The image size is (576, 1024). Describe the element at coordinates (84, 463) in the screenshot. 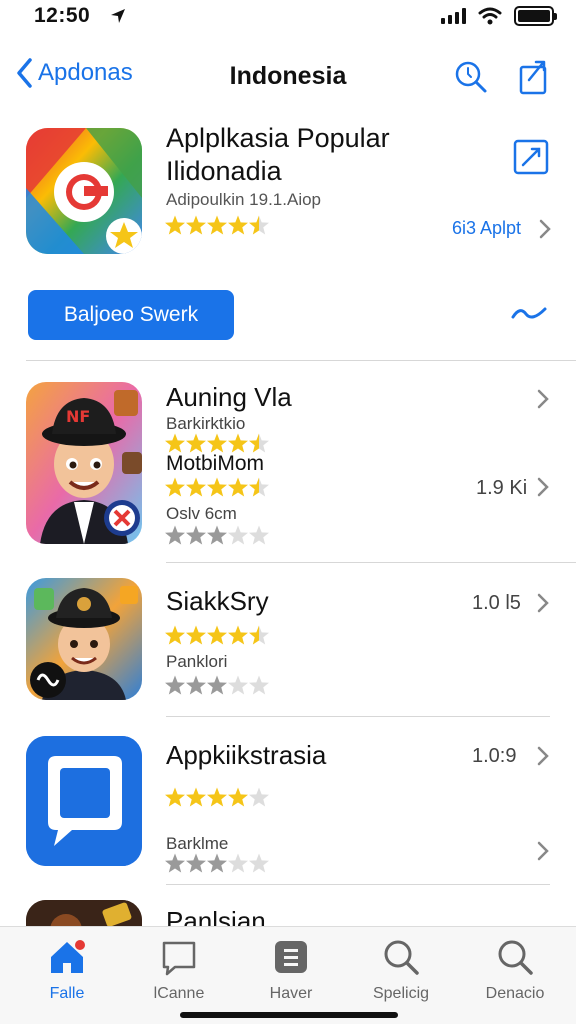

I see `app-icon: NF` at that location.